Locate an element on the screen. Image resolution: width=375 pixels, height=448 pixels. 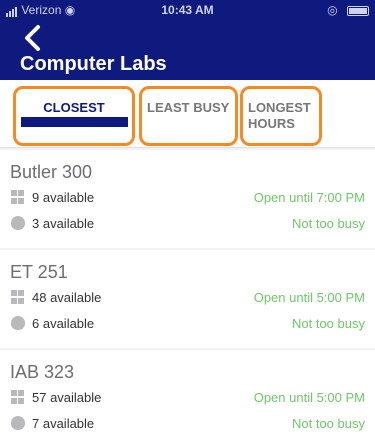
status-bar: Verizon ◉ 10:43 AM ◎ is located at coordinates (187, 10).